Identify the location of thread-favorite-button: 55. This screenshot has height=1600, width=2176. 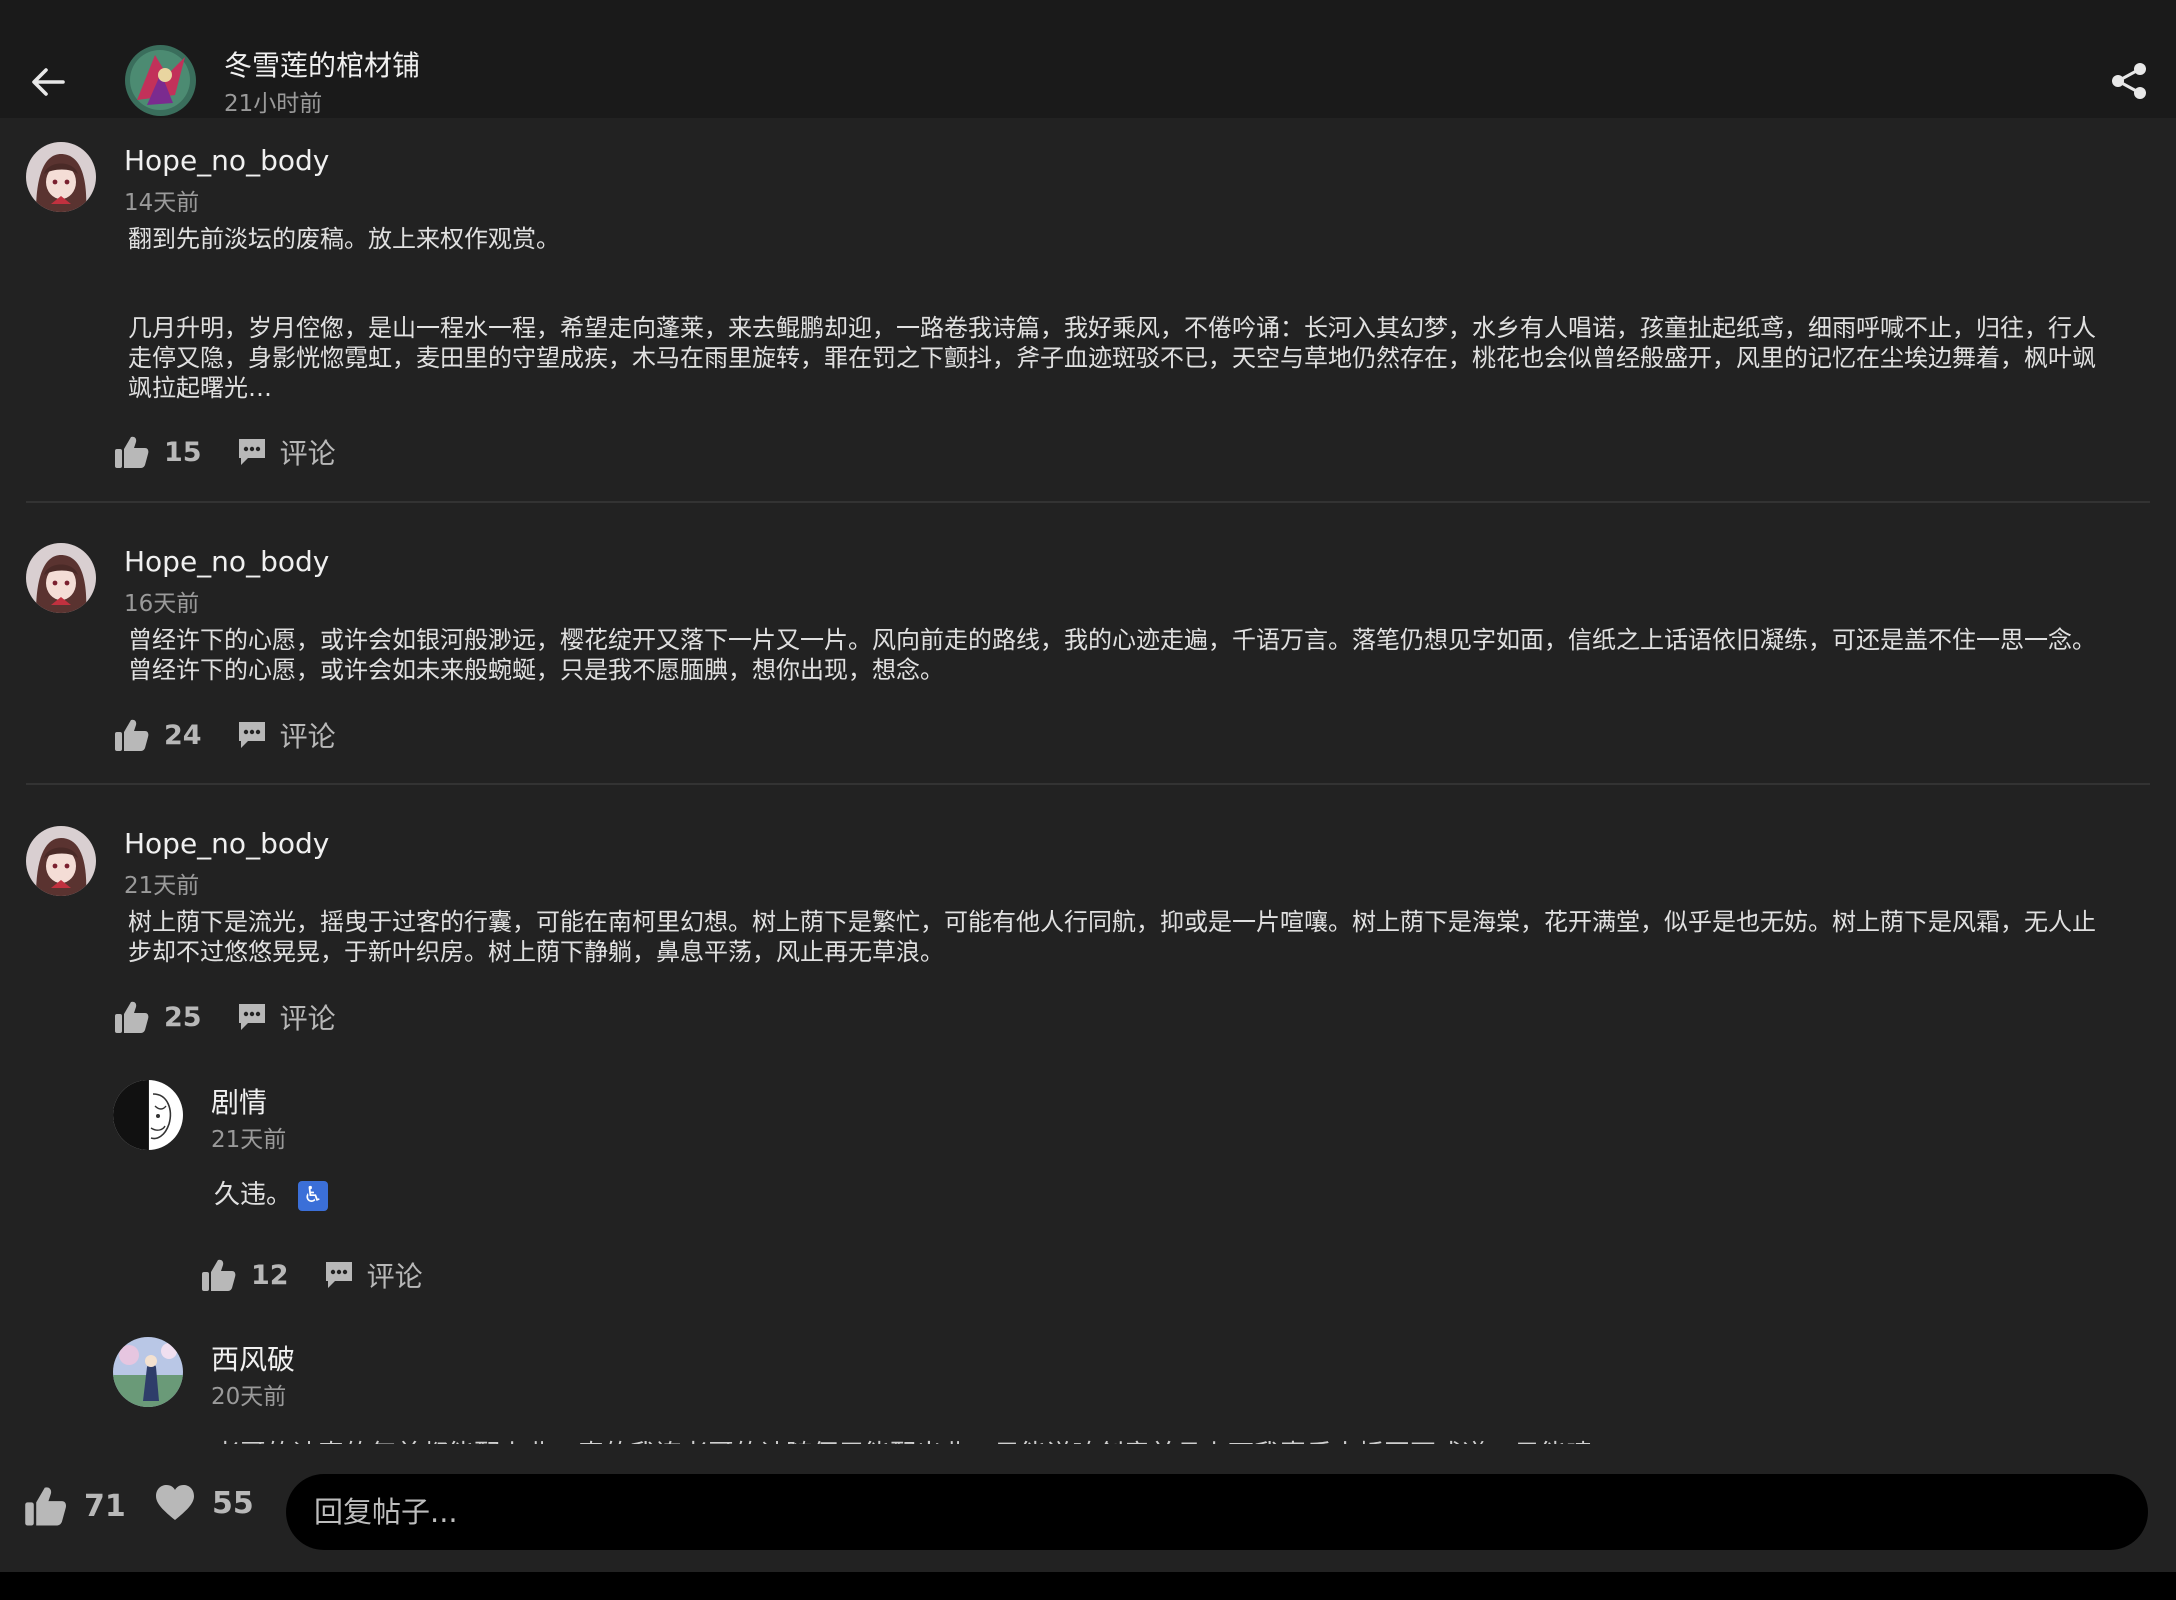
(204, 1503).